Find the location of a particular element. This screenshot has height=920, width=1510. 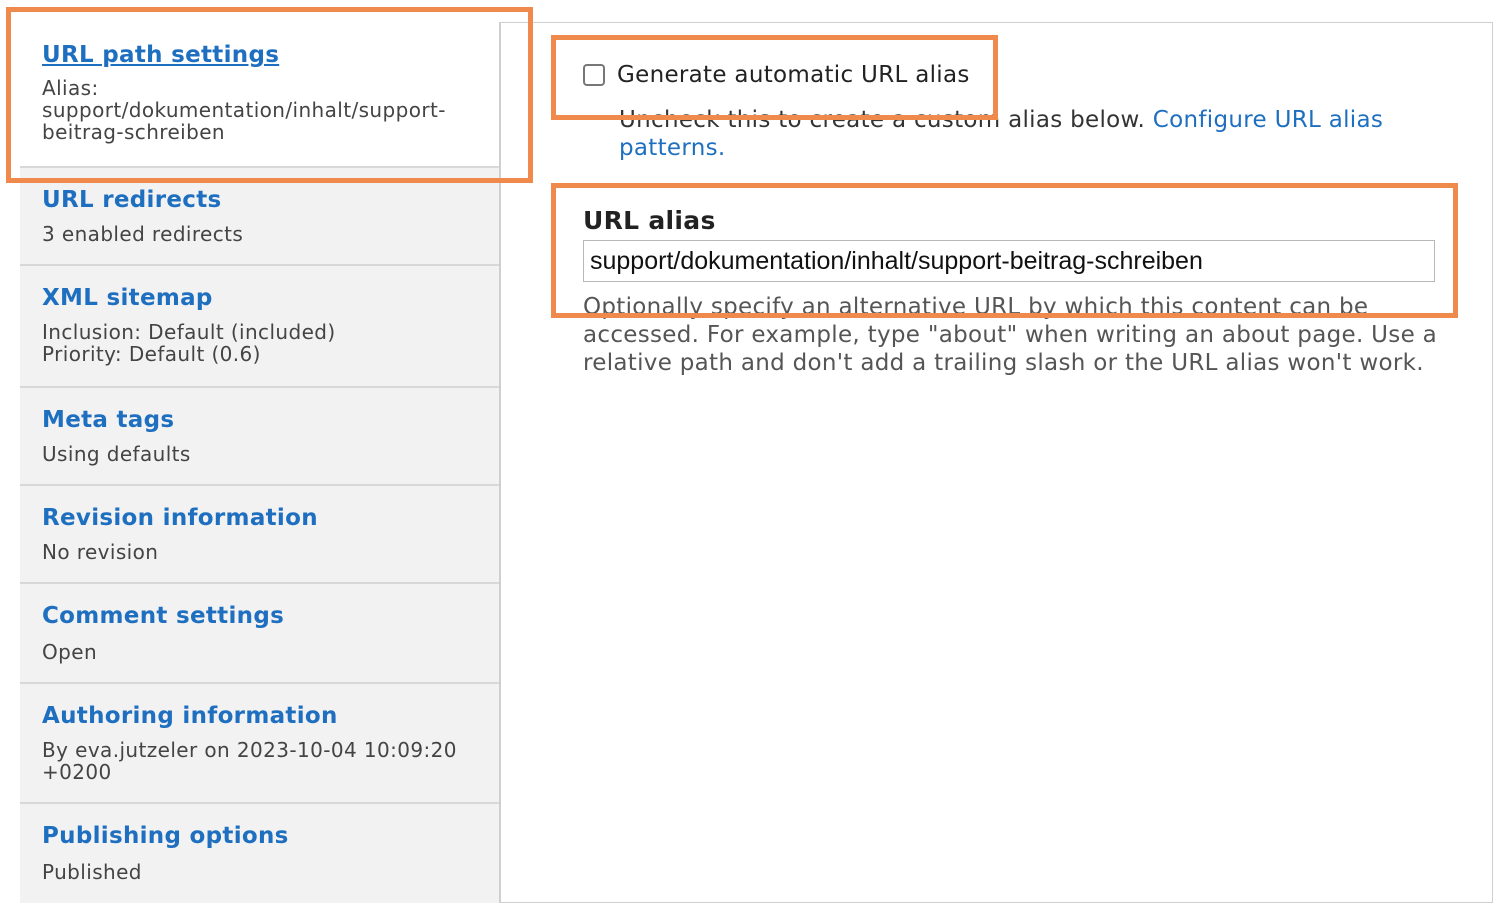

tab-title: XML sitemap is located at coordinates (270, 298).